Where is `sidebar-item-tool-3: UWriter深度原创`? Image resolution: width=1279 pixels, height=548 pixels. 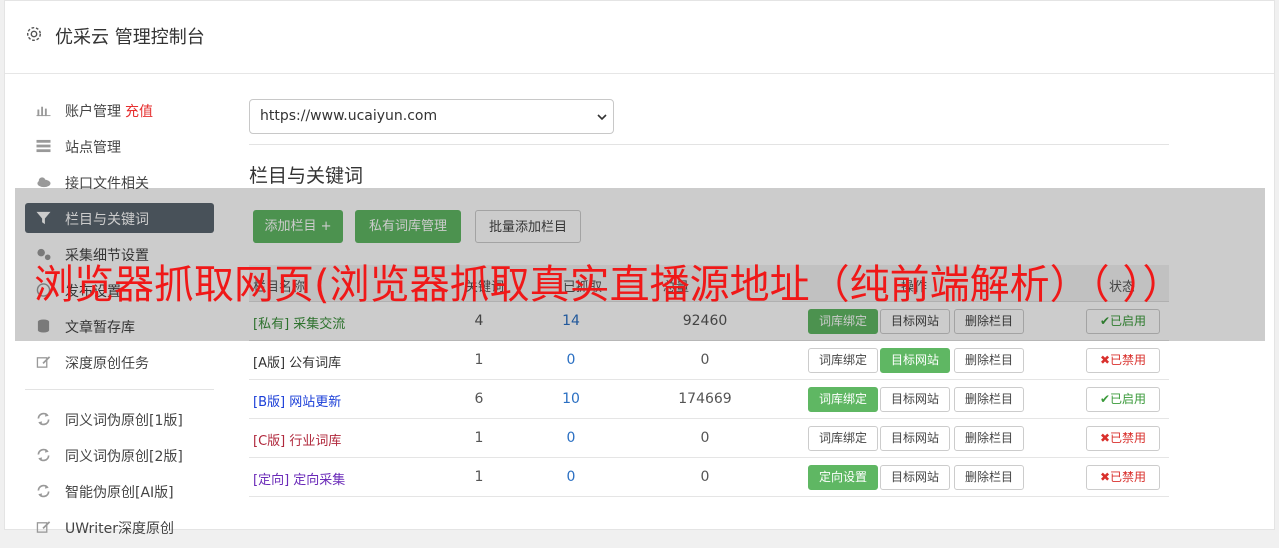 sidebar-item-tool-3: UWriter深度原创 is located at coordinates (119, 527).